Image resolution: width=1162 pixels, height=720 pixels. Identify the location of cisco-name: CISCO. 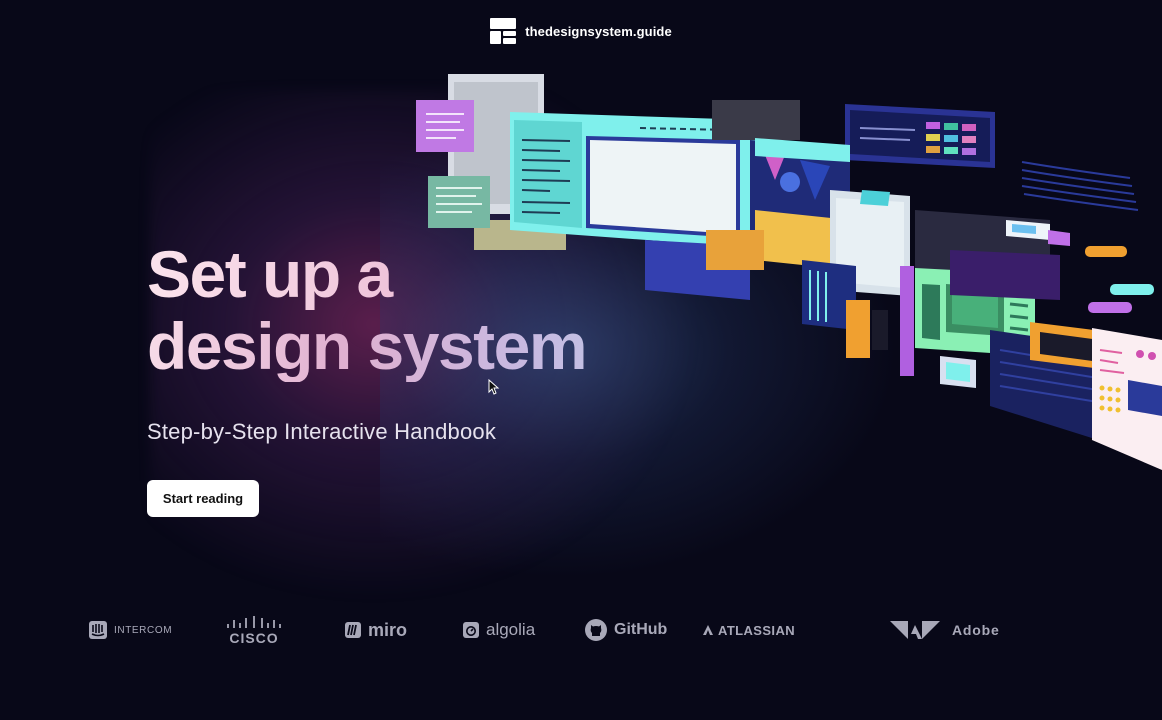
(254, 637).